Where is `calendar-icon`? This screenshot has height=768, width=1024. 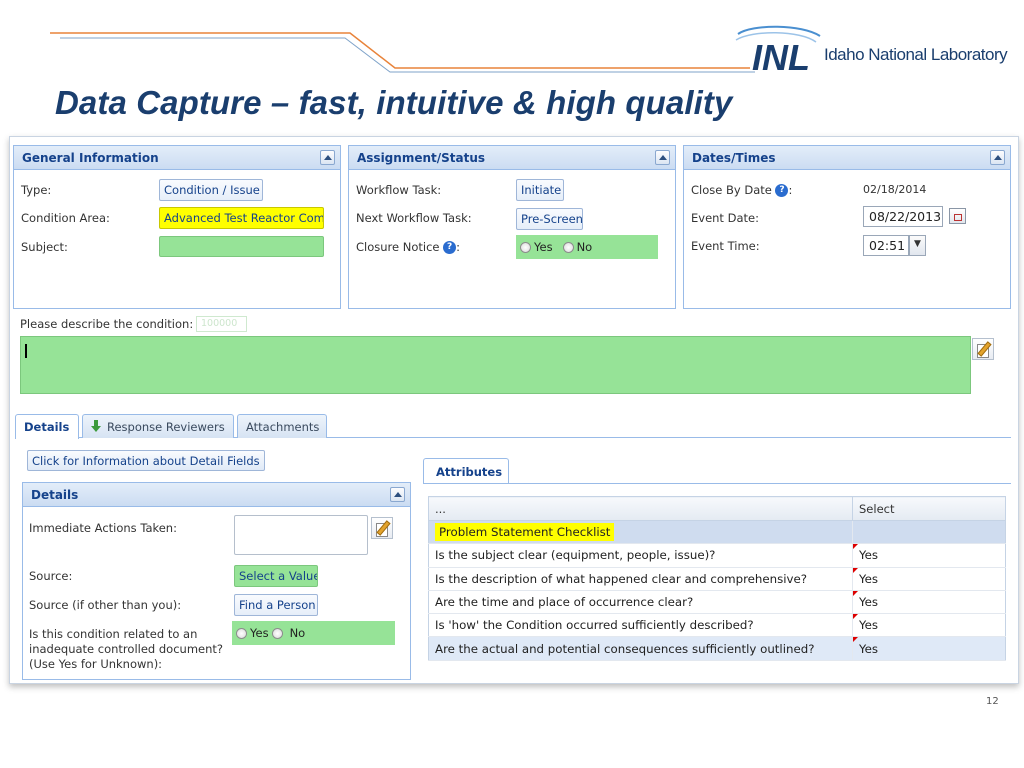 calendar-icon is located at coordinates (957, 216).